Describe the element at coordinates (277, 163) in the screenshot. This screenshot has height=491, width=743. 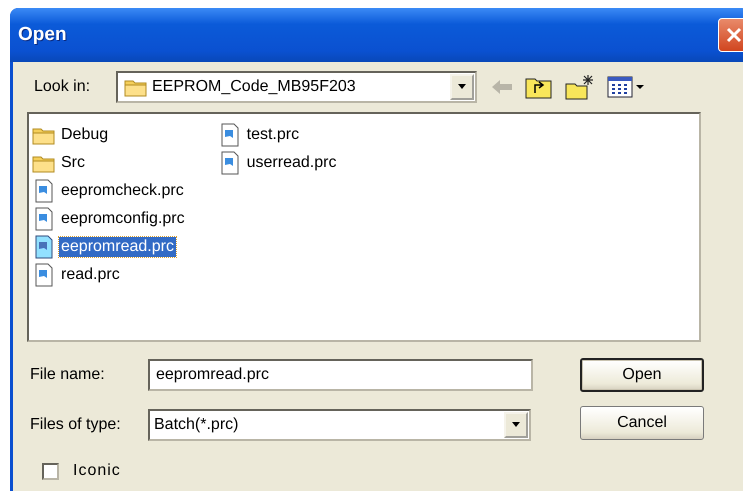
I see `file-list-item: userread.prc` at that location.